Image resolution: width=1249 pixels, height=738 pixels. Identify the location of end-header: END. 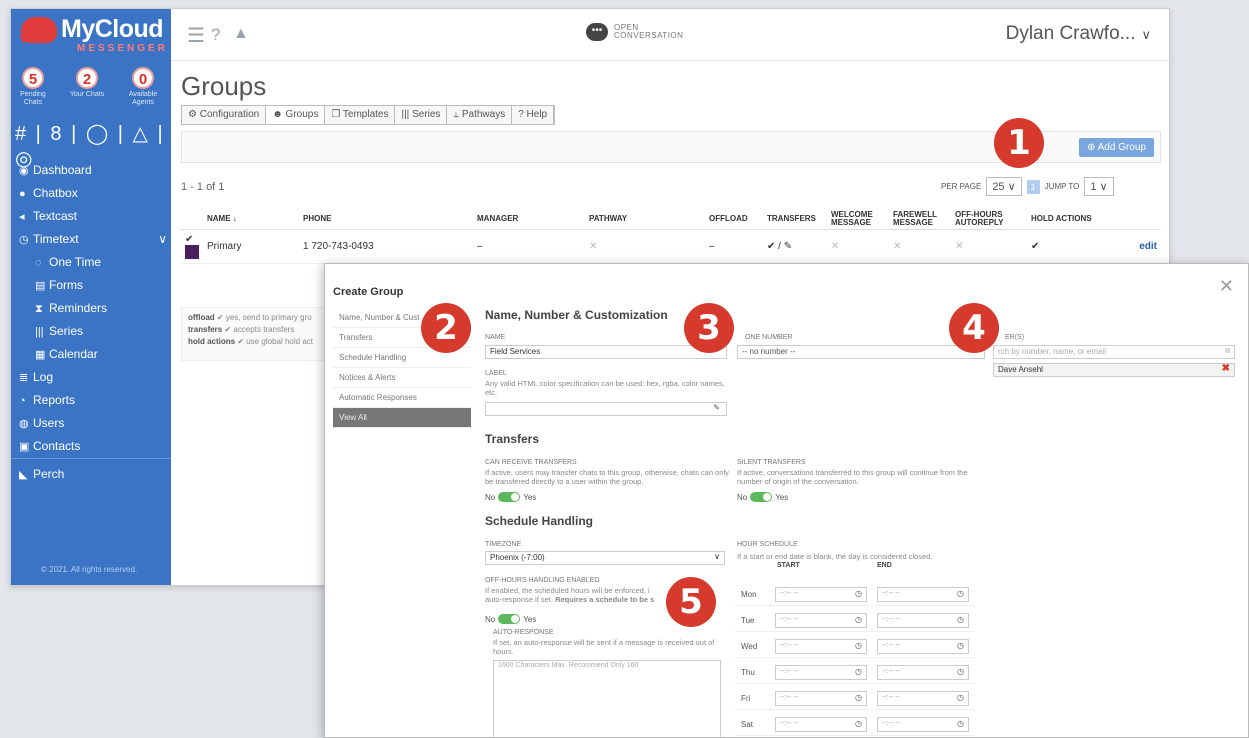
(884, 565).